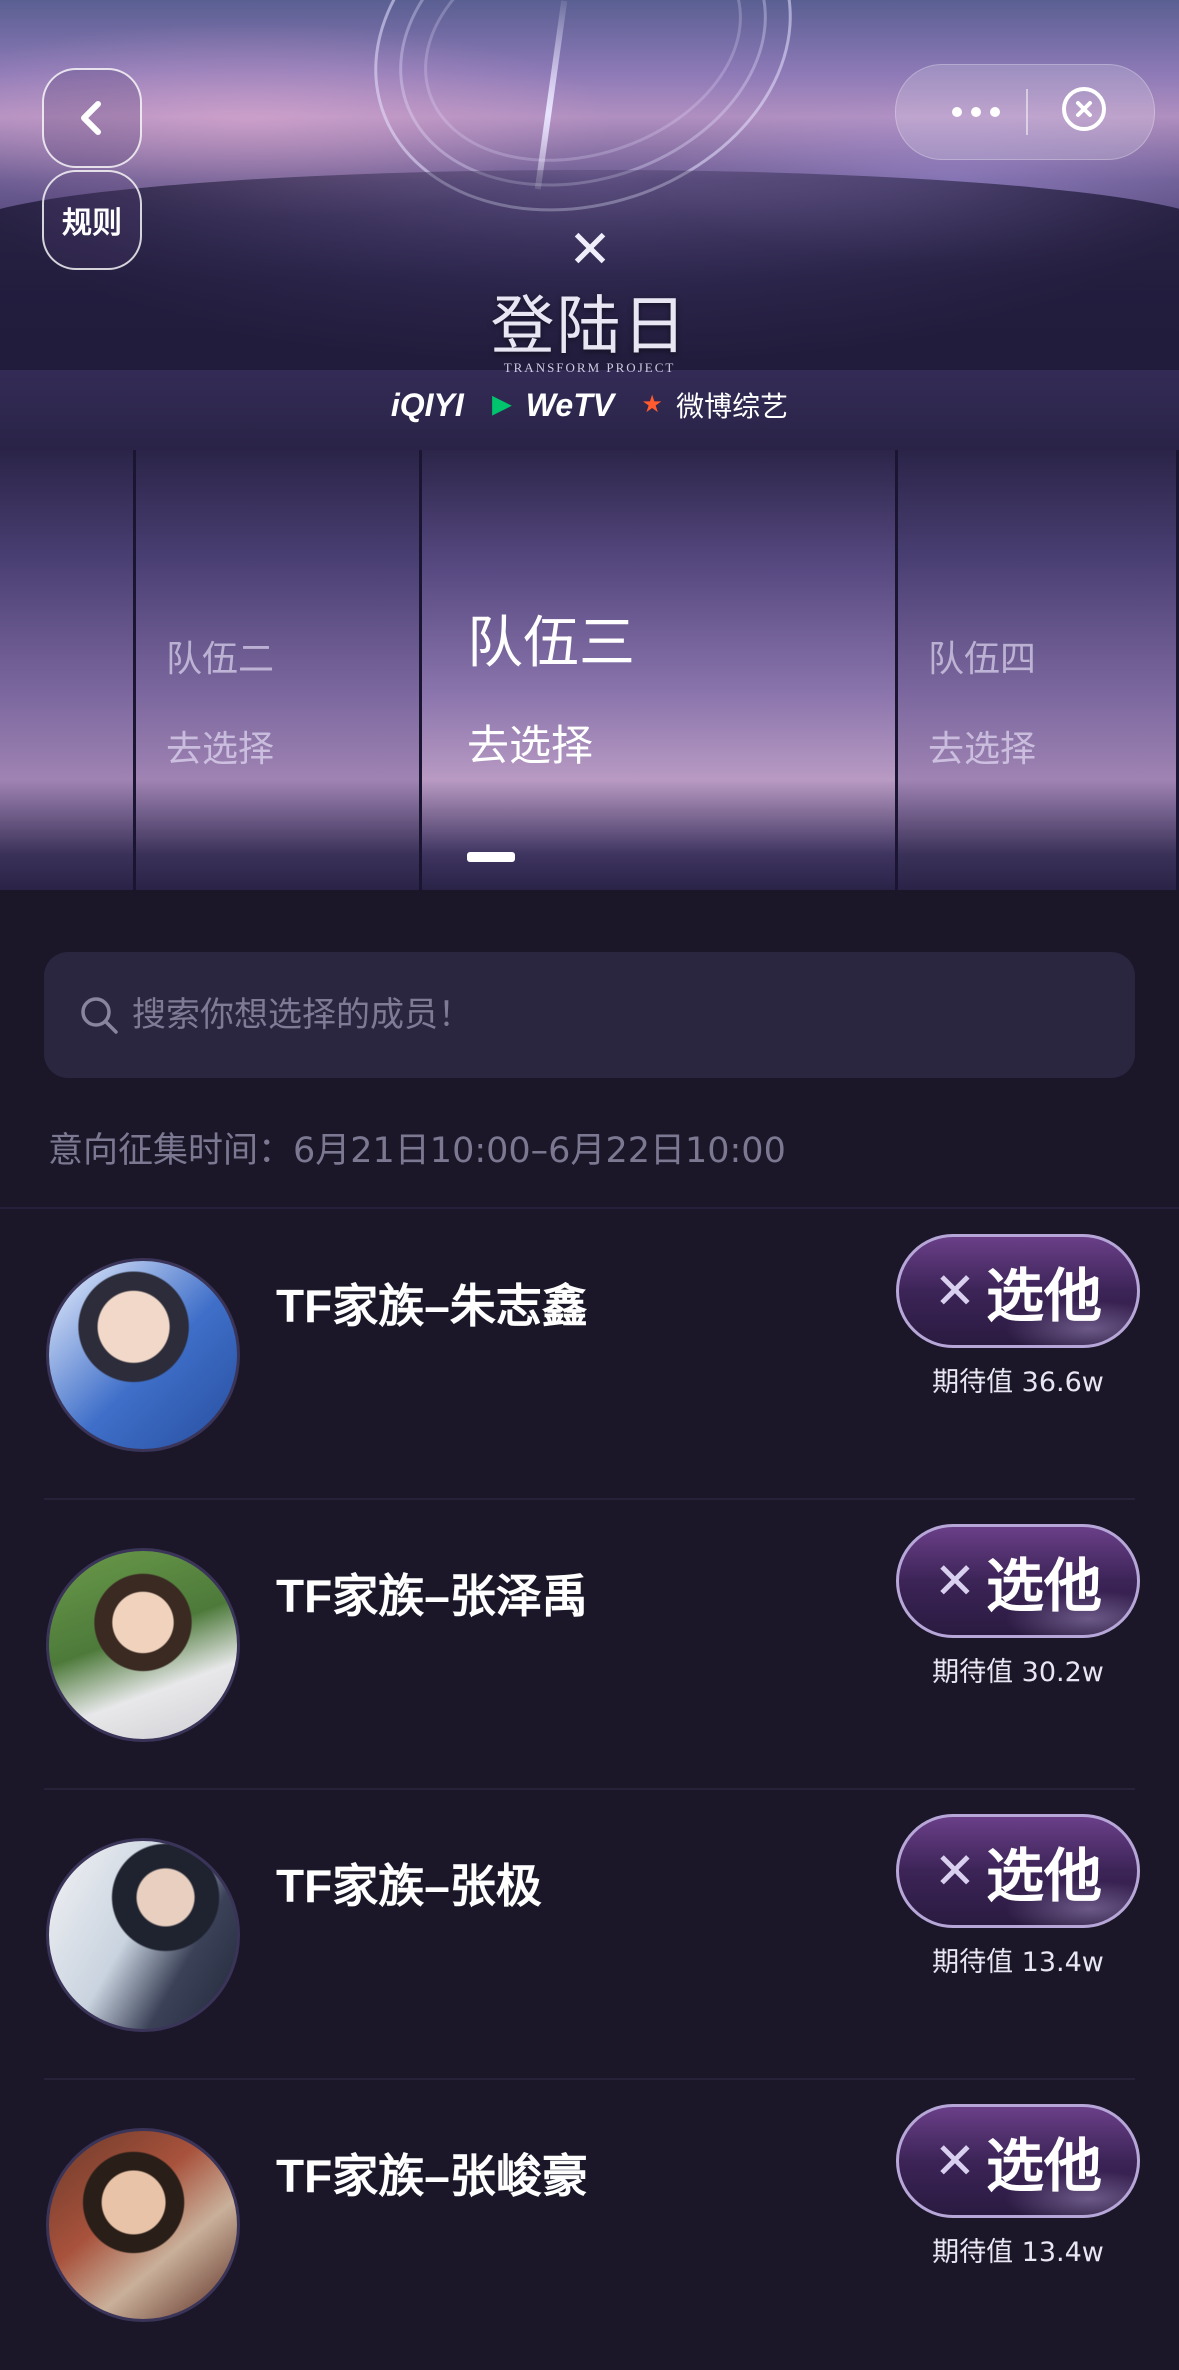  What do you see at coordinates (589, 1355) in the screenshot?
I see `list-item: TF家族–朱志鑫 ✕ 选他 期待值 36.6w` at bounding box center [589, 1355].